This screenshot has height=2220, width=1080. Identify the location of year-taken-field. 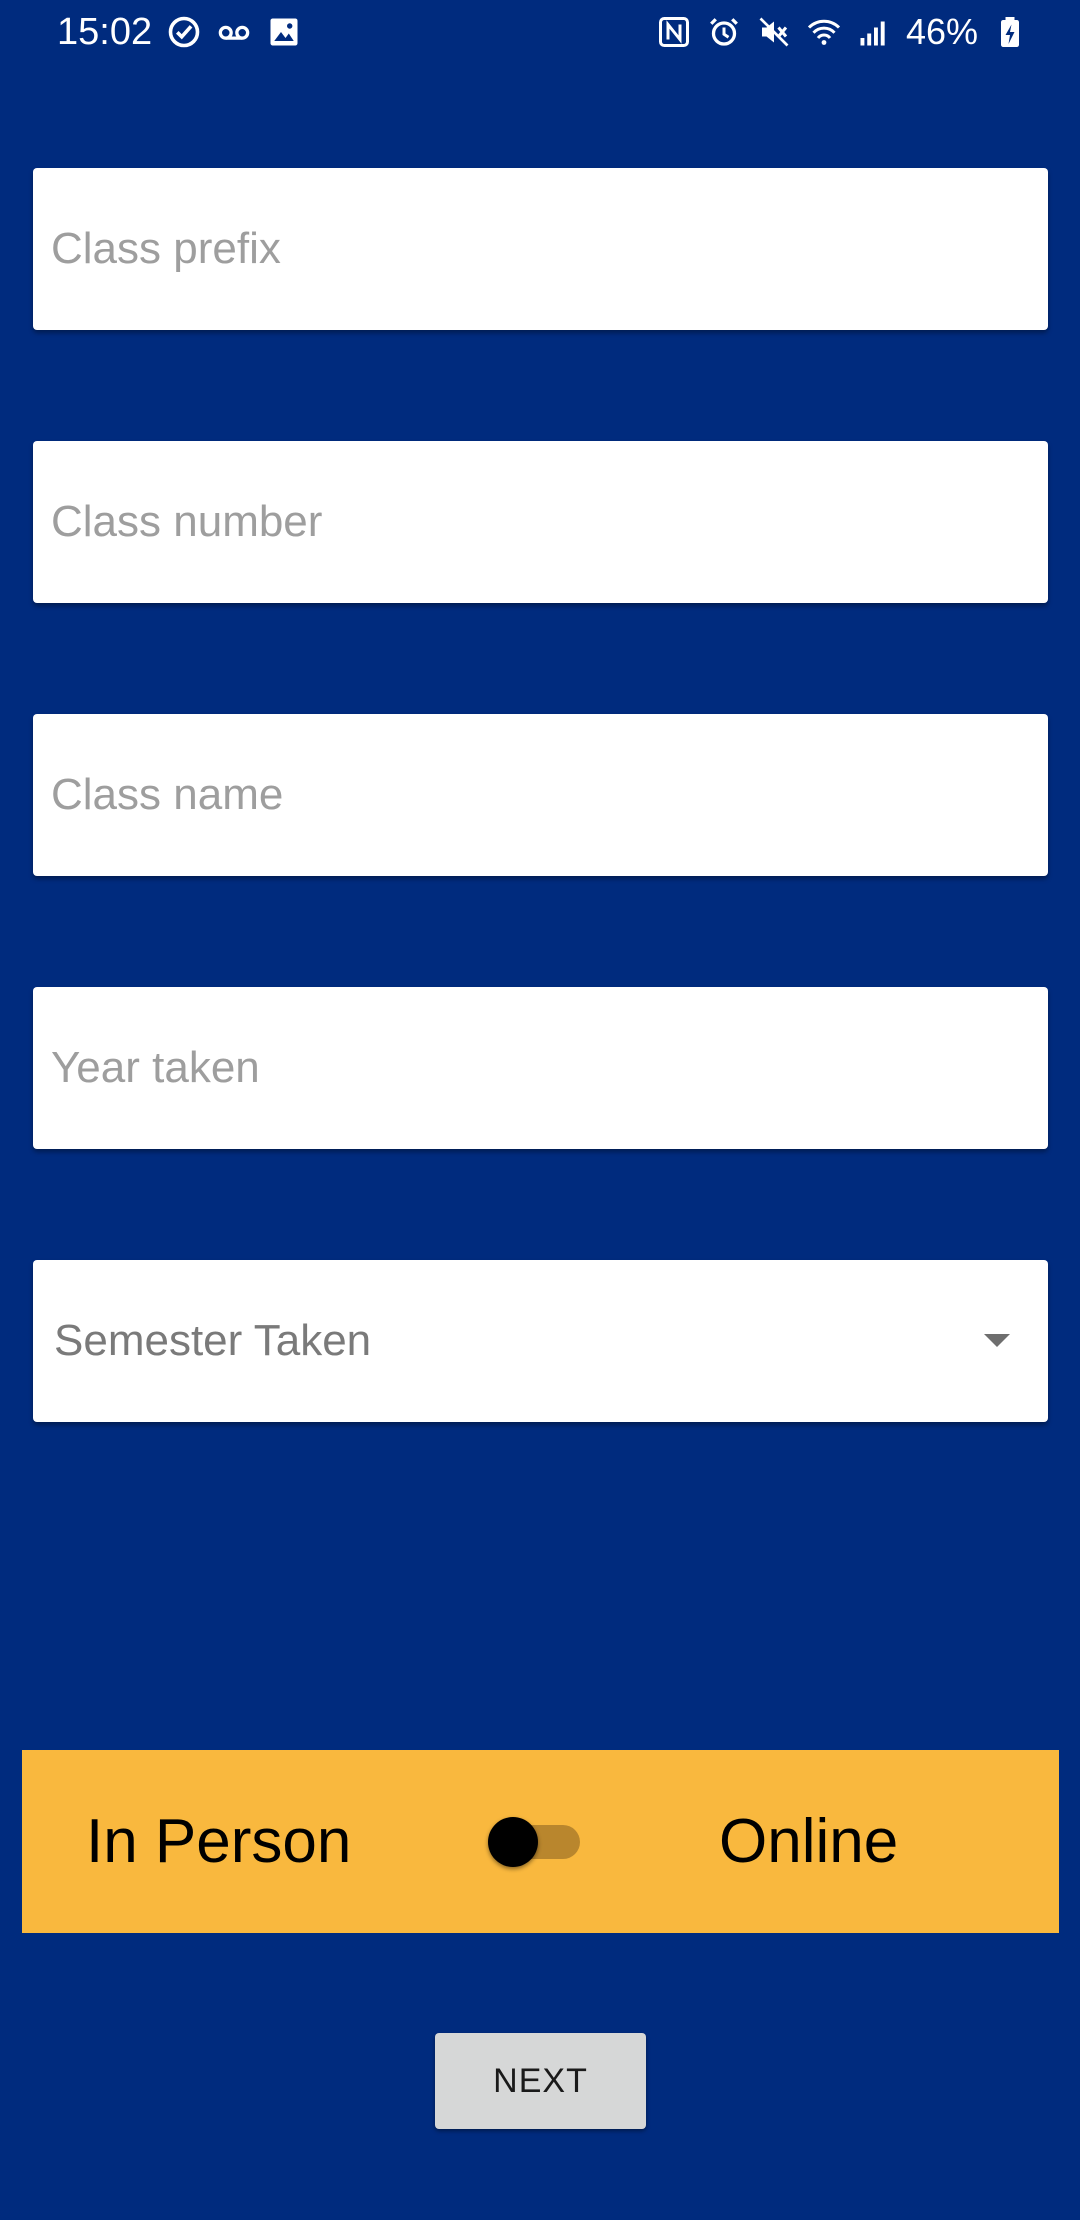
(540, 1068).